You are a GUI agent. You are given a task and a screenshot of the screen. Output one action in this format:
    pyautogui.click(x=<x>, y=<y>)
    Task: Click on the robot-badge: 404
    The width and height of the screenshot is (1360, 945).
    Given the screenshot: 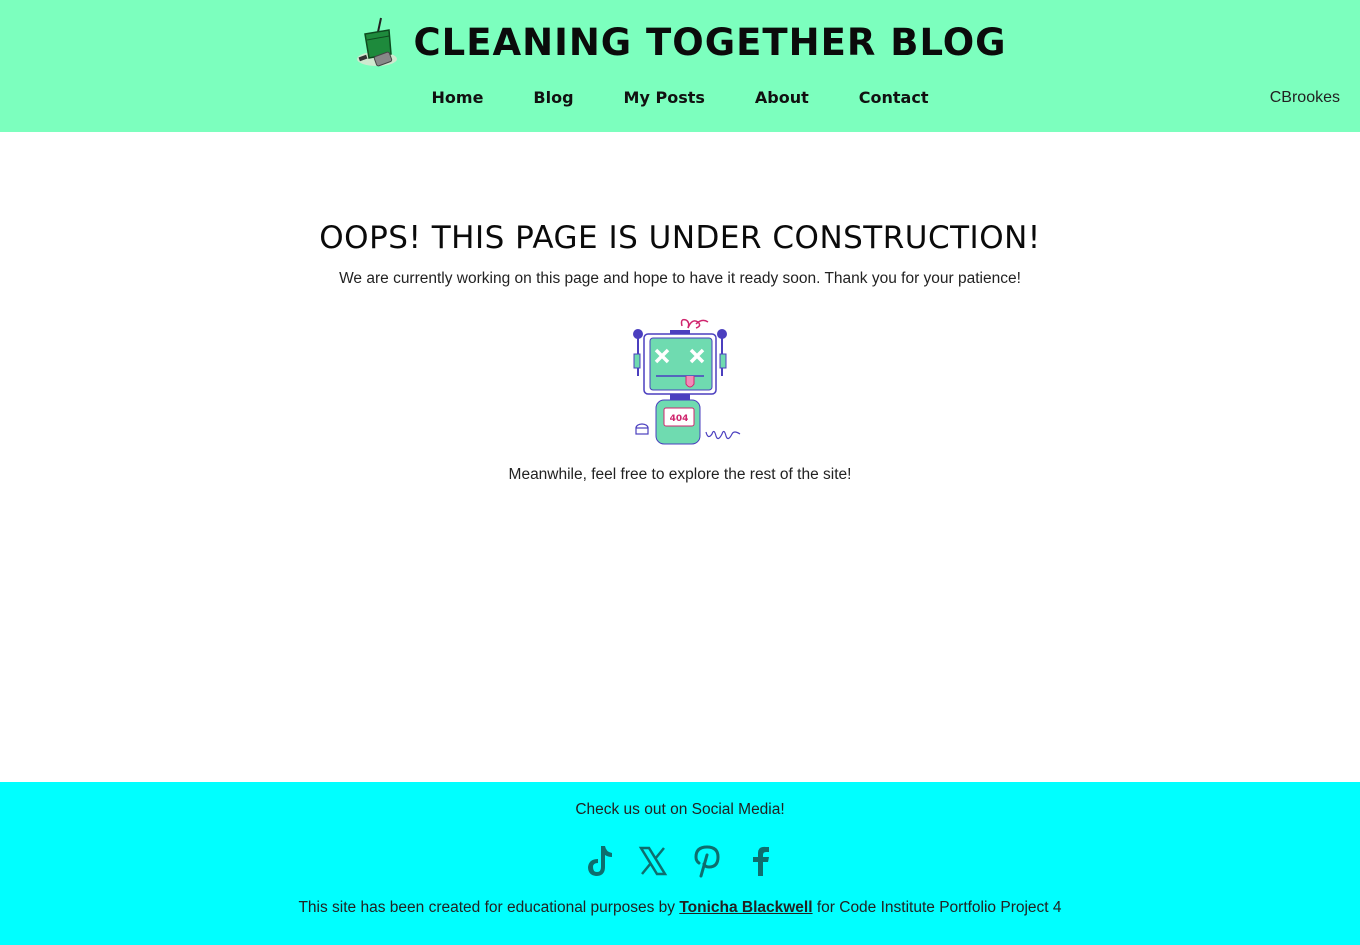 What is the action you would take?
    pyautogui.click(x=679, y=419)
    